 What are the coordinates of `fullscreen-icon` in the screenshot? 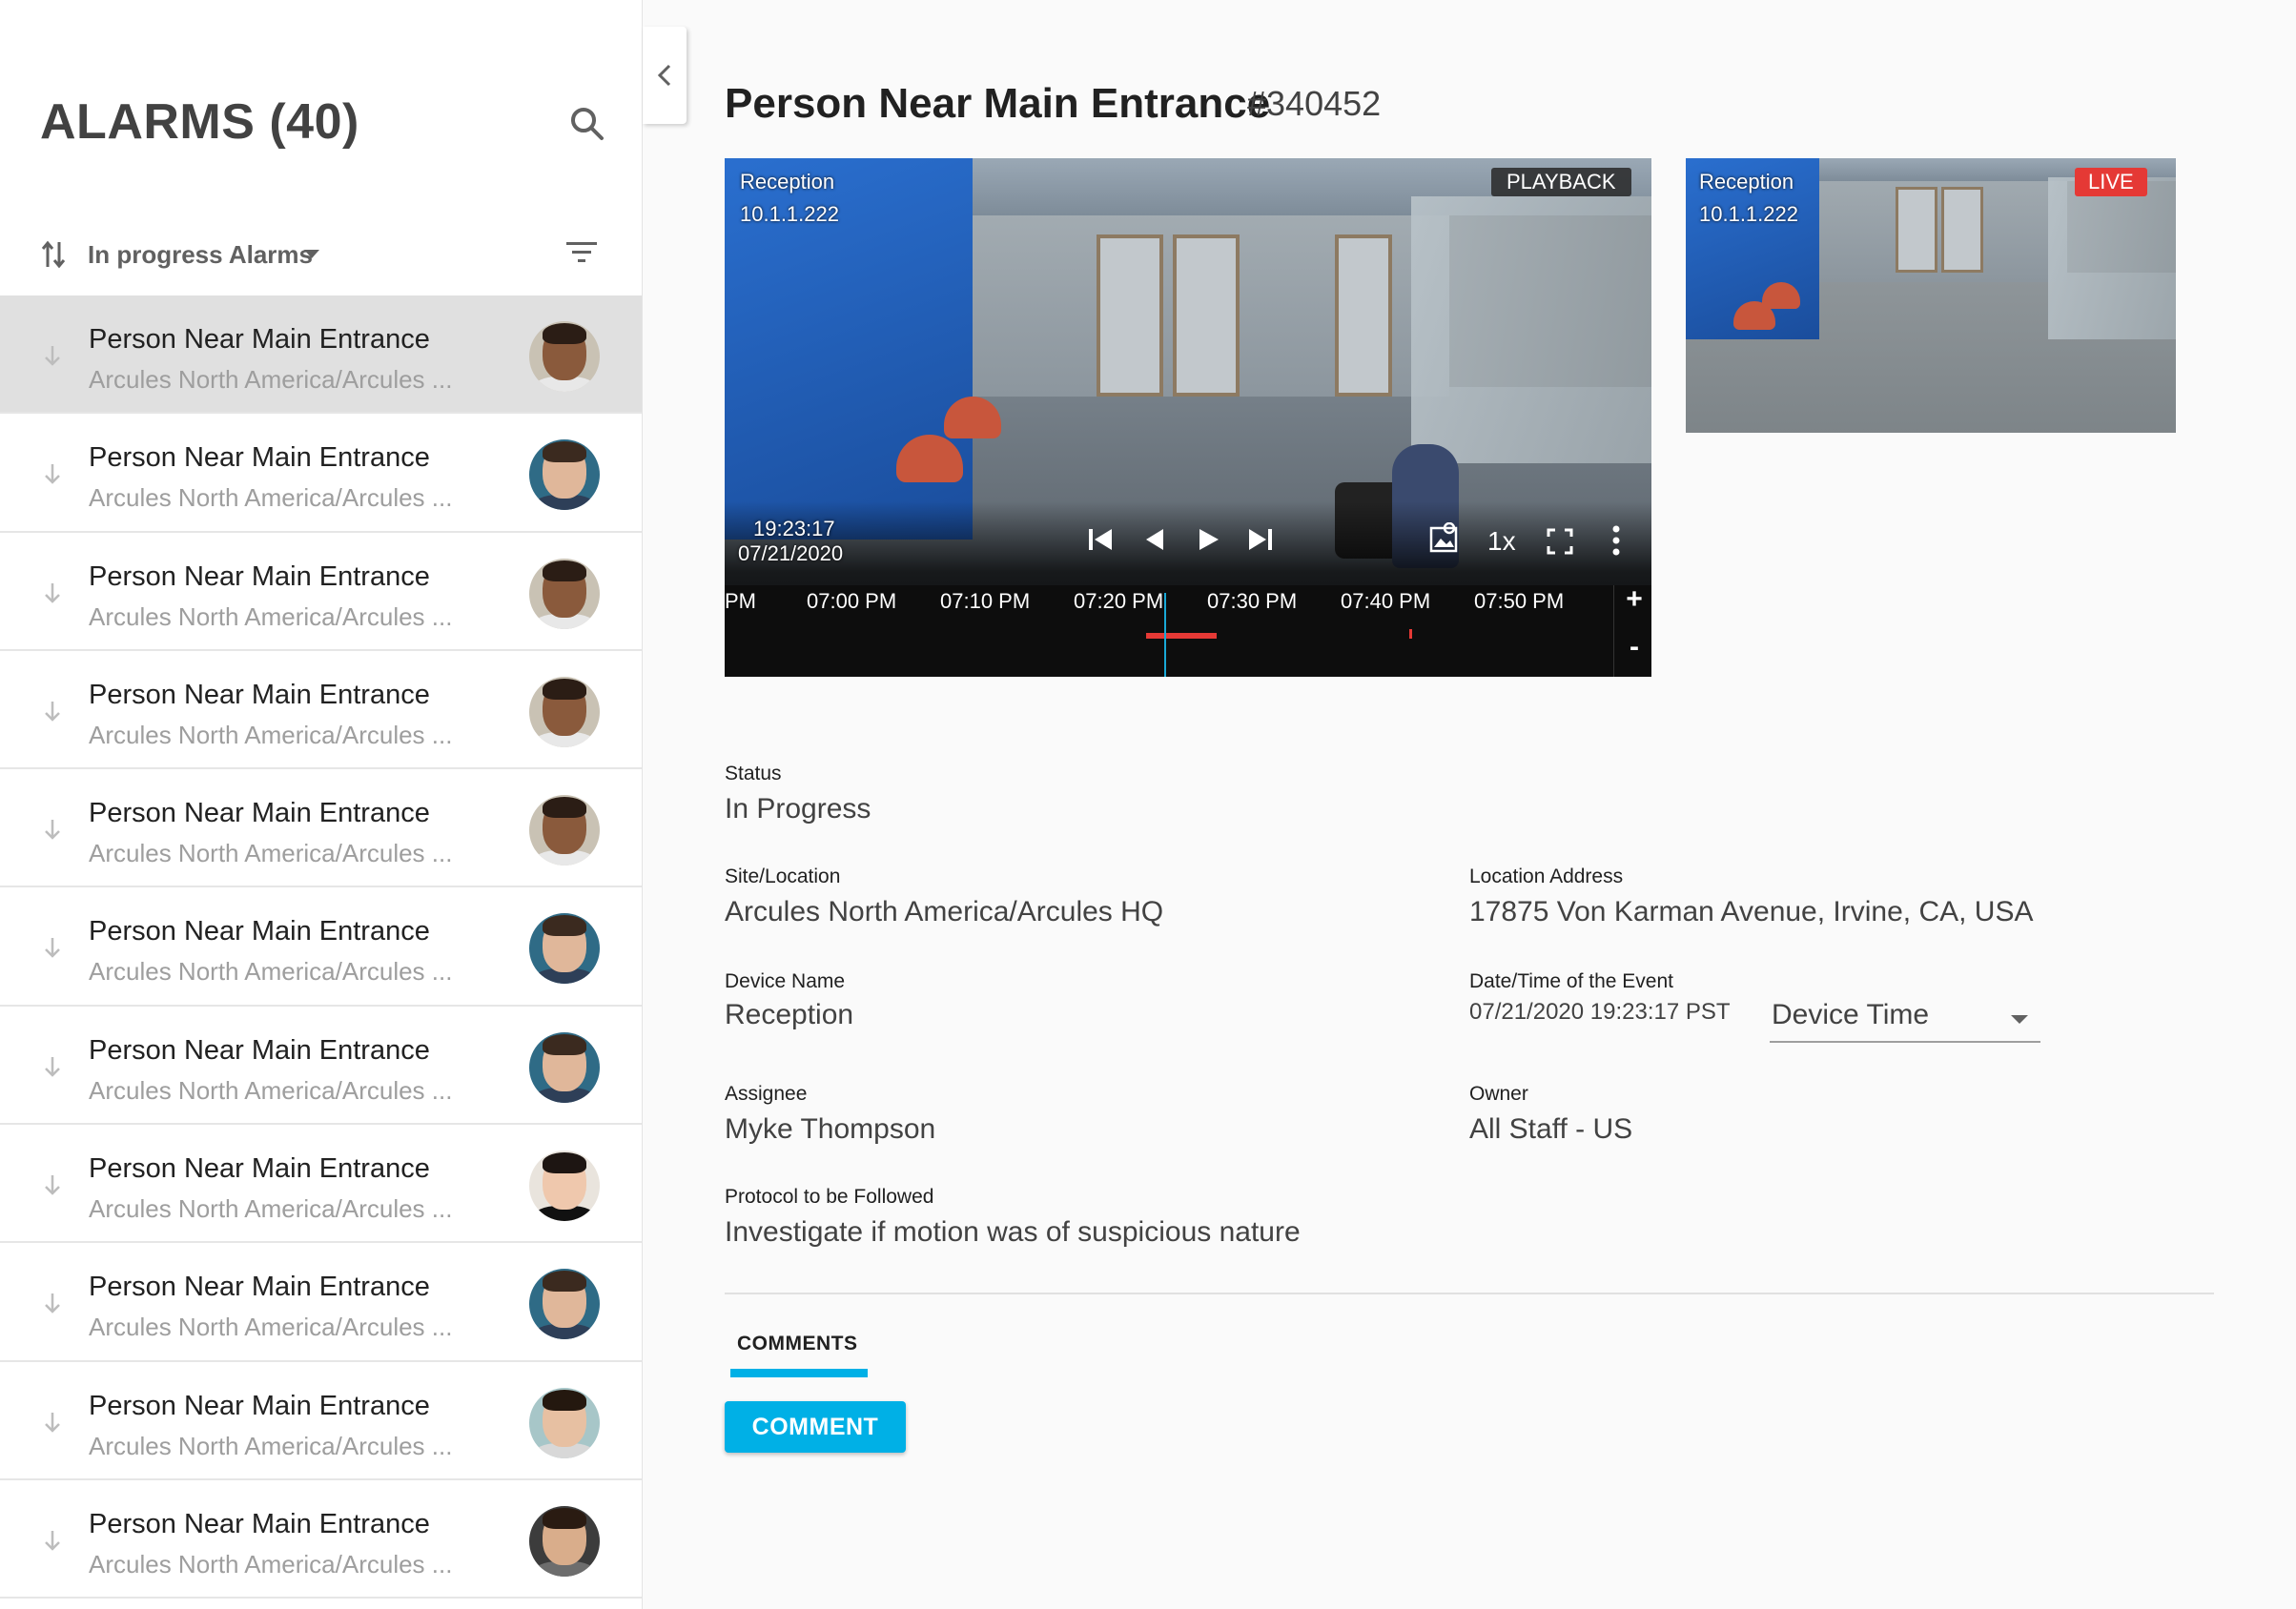 It's located at (1560, 541).